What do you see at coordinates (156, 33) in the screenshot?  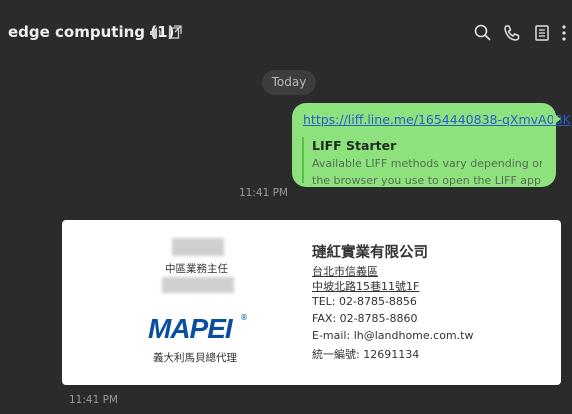 I see `speaker-muted-icon` at bounding box center [156, 33].